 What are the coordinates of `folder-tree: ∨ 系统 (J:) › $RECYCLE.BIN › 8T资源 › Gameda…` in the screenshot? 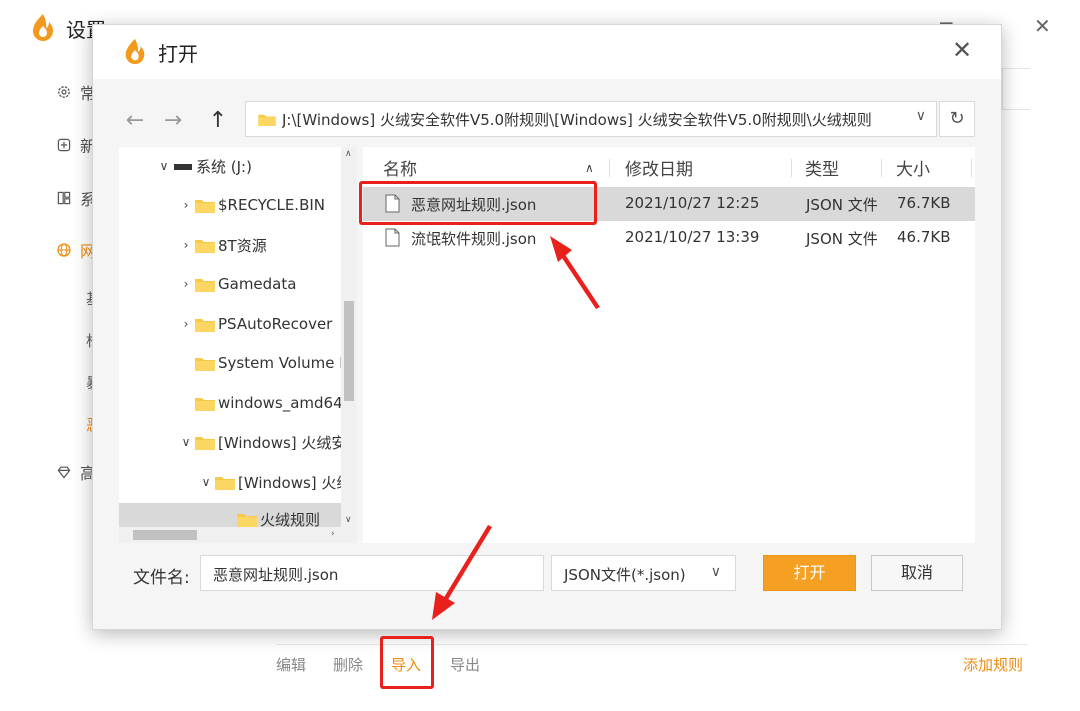 It's located at (238, 345).